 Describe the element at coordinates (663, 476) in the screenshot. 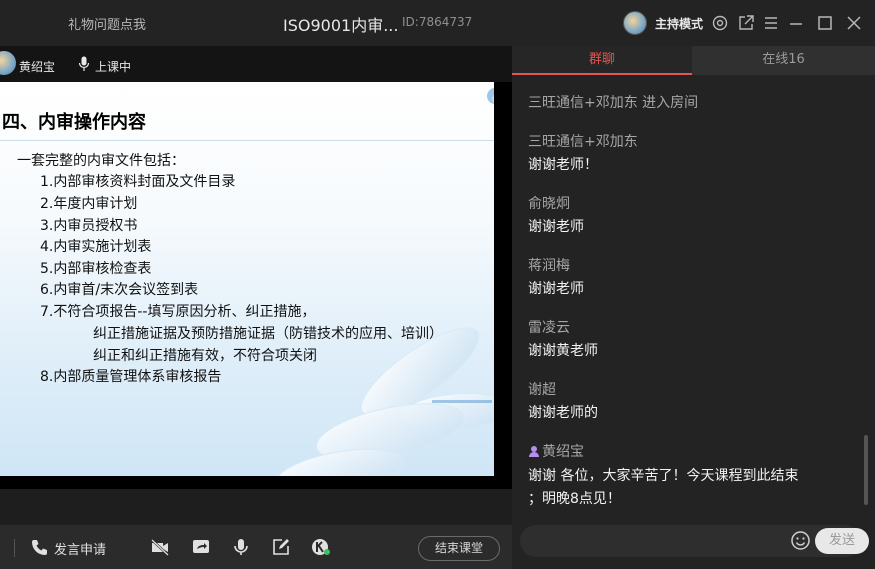

I see `message-text: 谢谢 各位，大家辛苦了！今天课程到此结束` at that location.